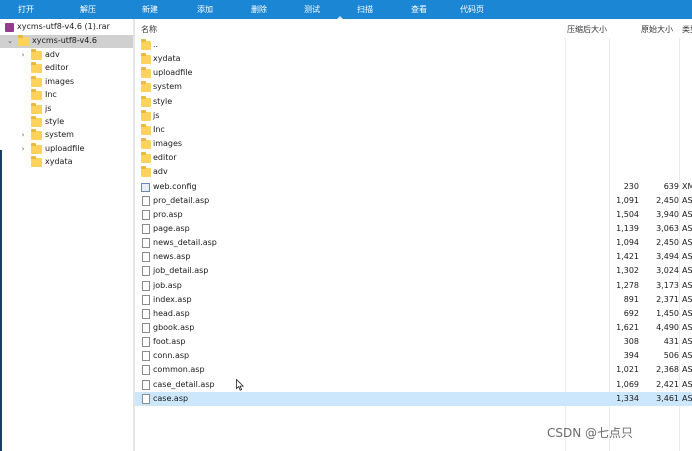  I want to click on original-size: 2,371, so click(667, 299).